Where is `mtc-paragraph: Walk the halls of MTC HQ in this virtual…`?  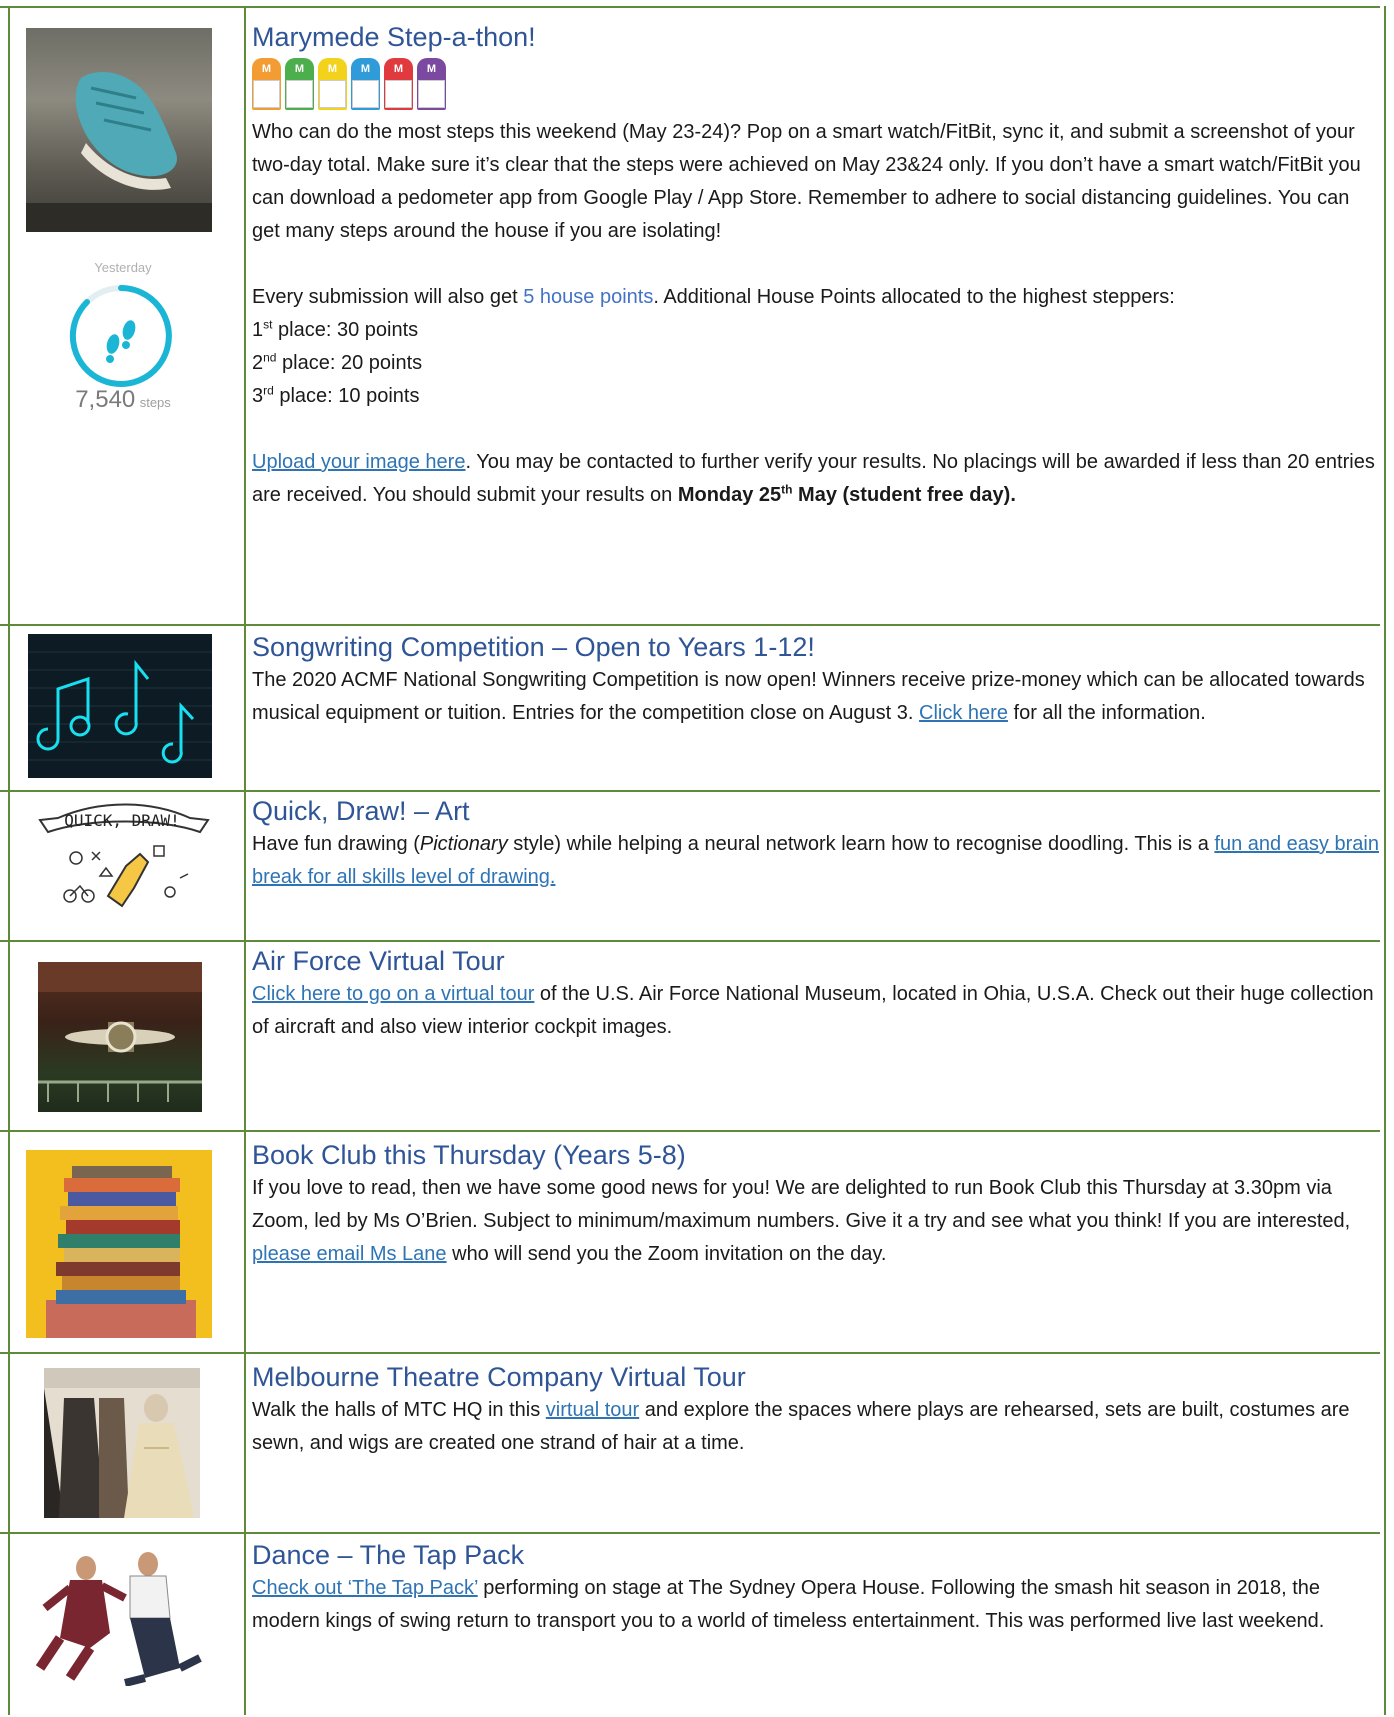 mtc-paragraph: Walk the halls of MTC HQ in this virtual… is located at coordinates (801, 1426).